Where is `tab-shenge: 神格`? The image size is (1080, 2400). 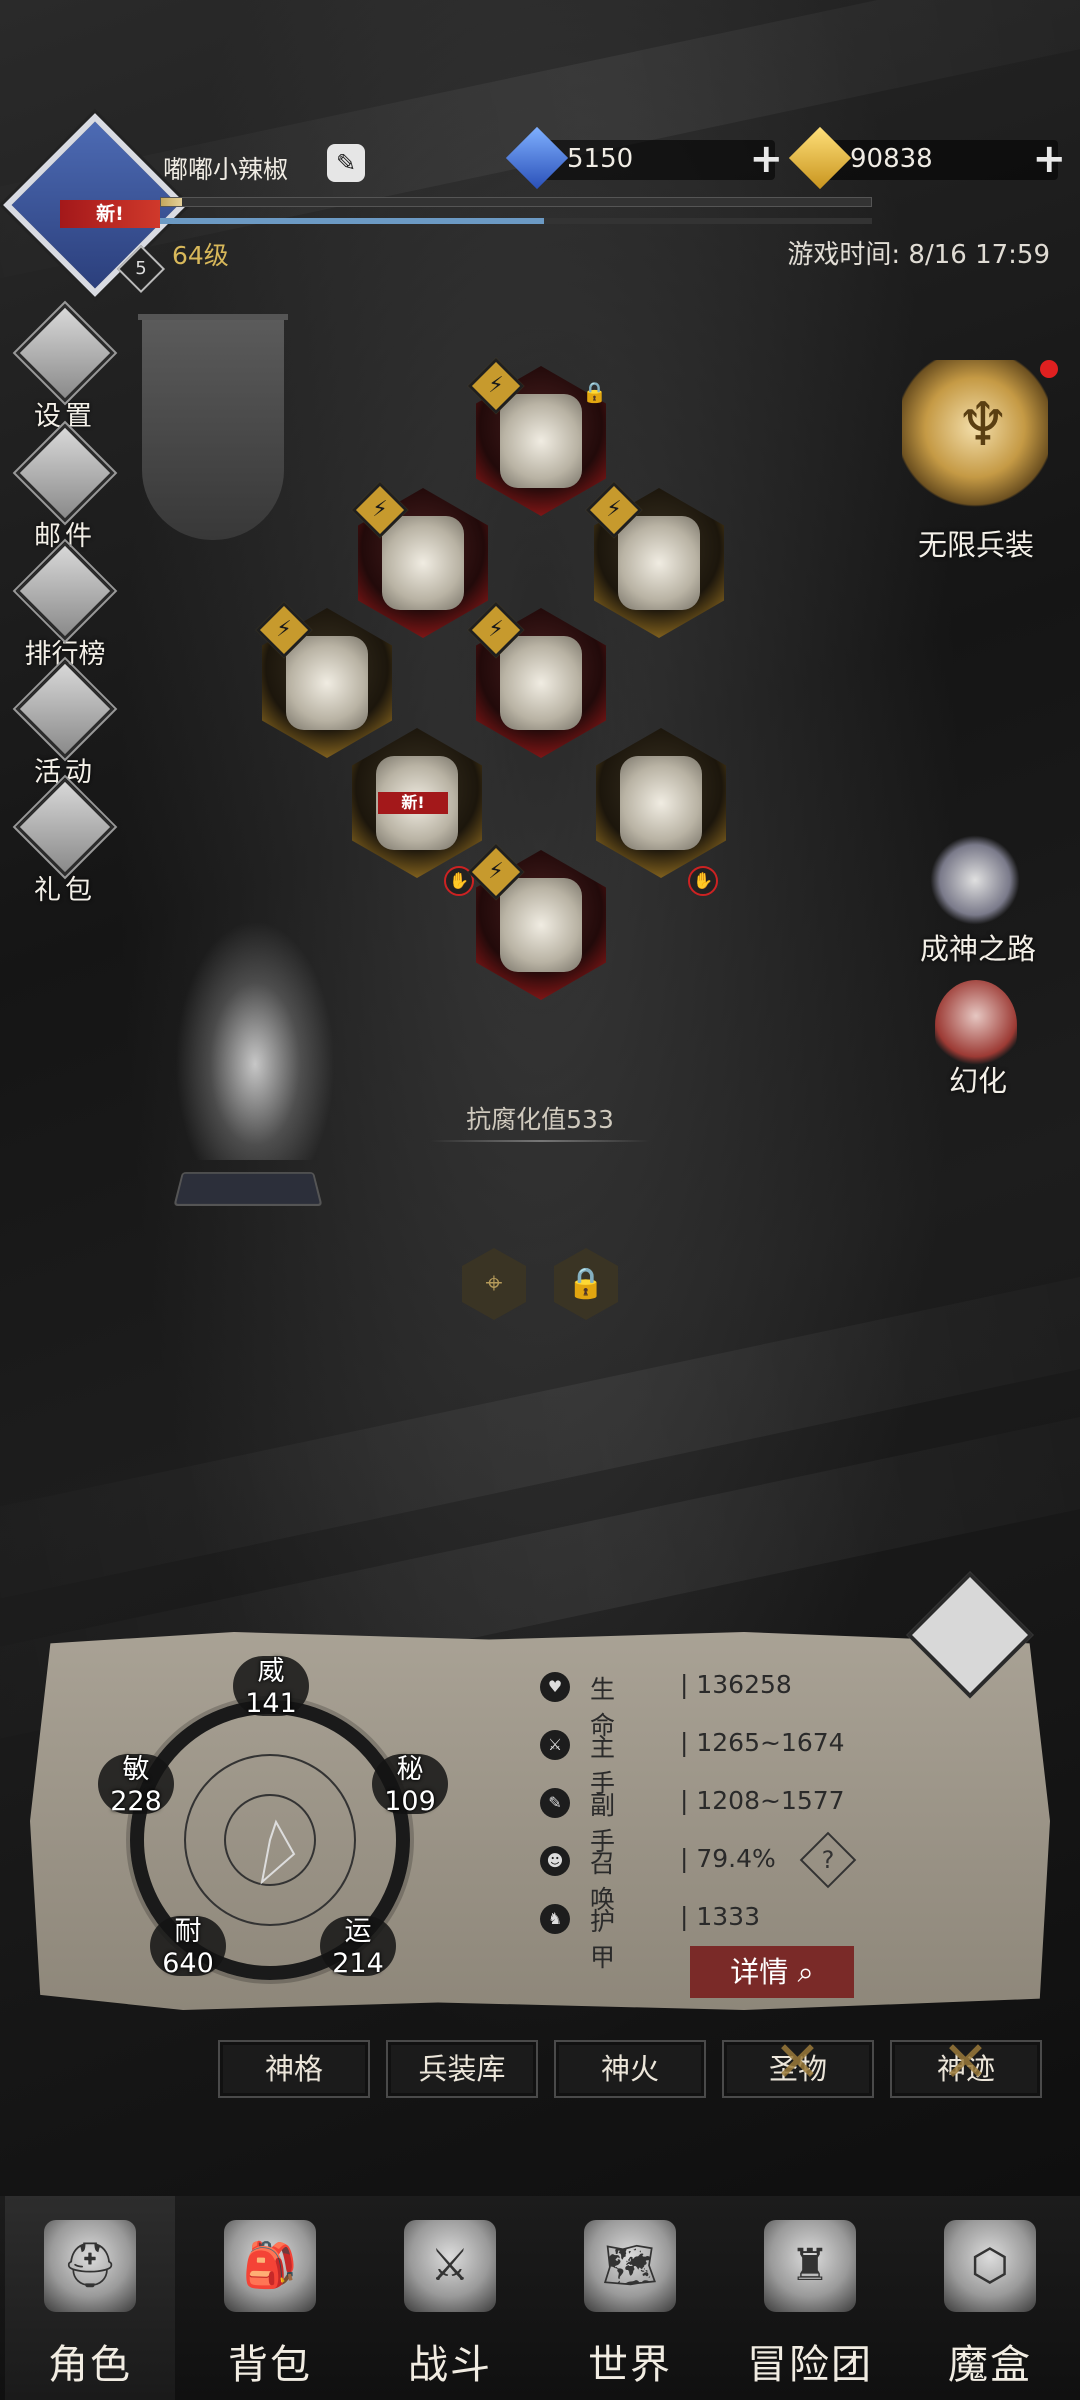 tab-shenge: 神格 is located at coordinates (294, 2069).